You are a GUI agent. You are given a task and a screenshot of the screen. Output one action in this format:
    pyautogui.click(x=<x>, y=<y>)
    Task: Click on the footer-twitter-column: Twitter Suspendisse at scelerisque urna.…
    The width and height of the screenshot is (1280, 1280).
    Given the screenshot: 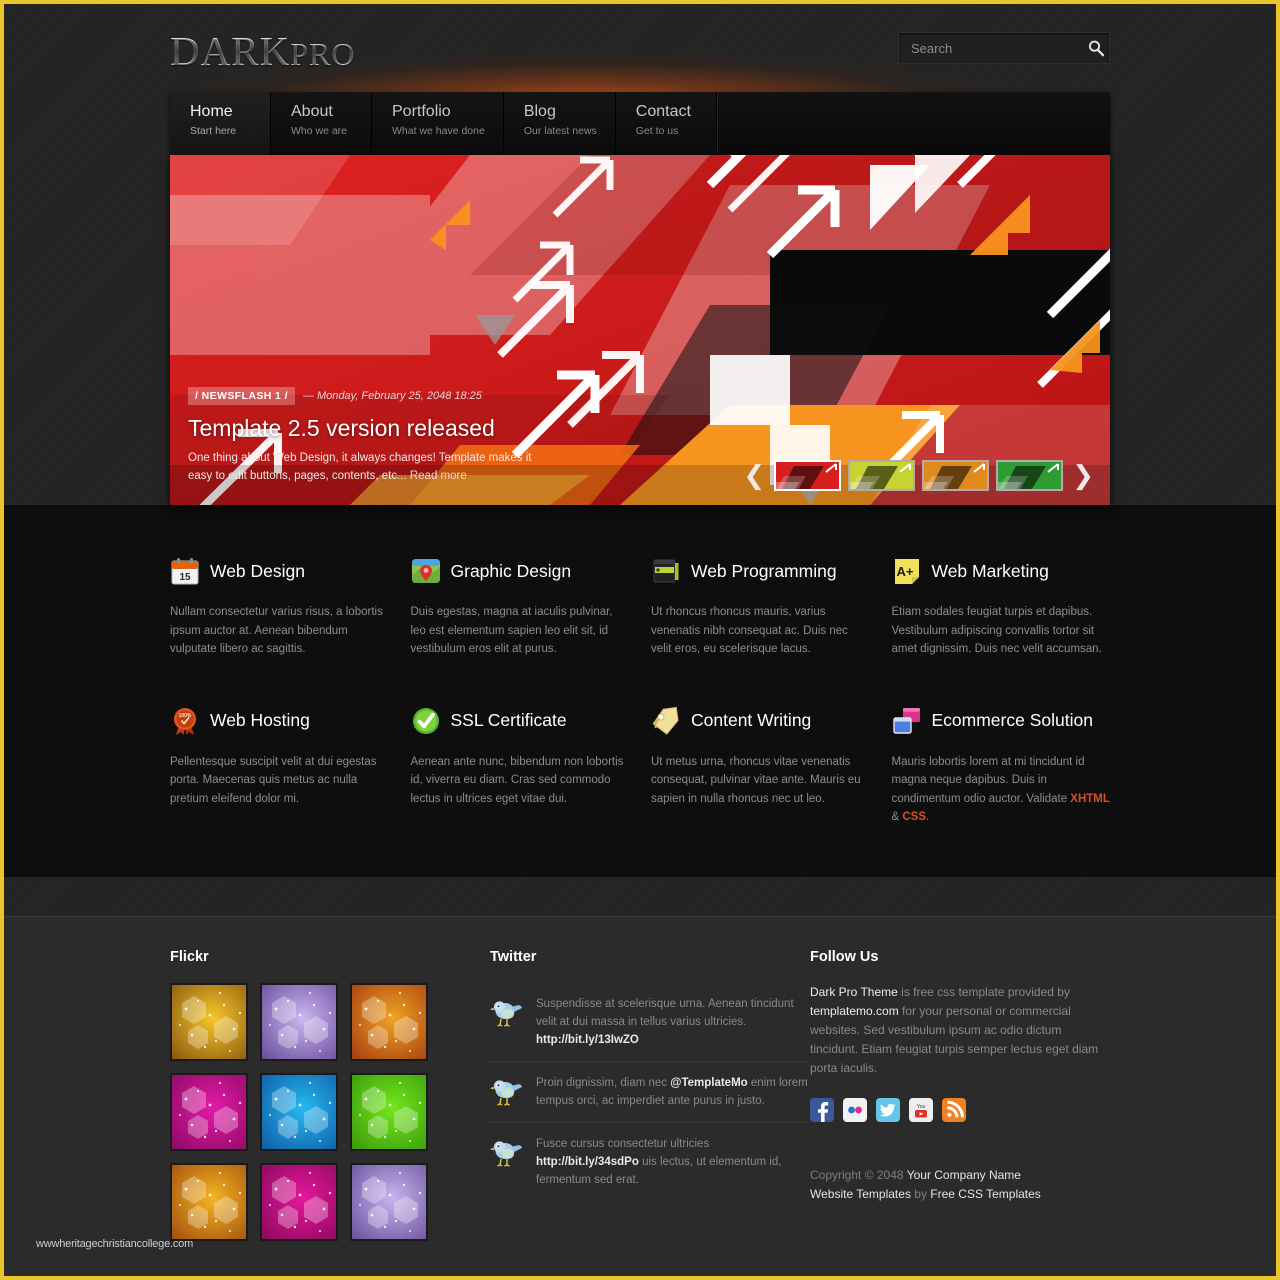 What is the action you would take?
    pyautogui.click(x=650, y=1095)
    